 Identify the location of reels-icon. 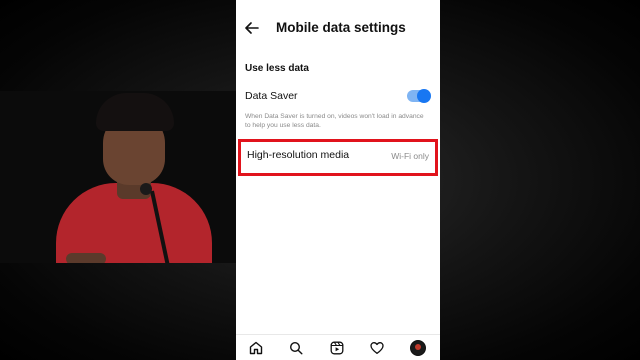
(337, 348).